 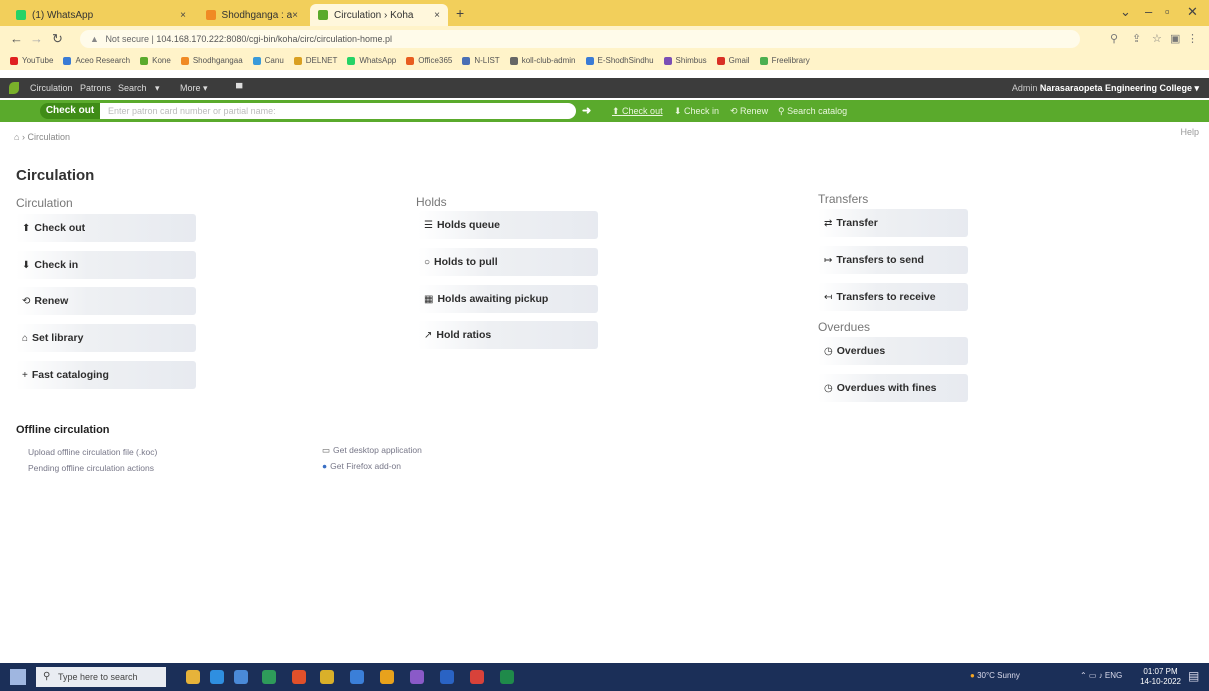 What do you see at coordinates (995, 675) in the screenshot?
I see `weather-widget: ● 30°C Sunny` at bounding box center [995, 675].